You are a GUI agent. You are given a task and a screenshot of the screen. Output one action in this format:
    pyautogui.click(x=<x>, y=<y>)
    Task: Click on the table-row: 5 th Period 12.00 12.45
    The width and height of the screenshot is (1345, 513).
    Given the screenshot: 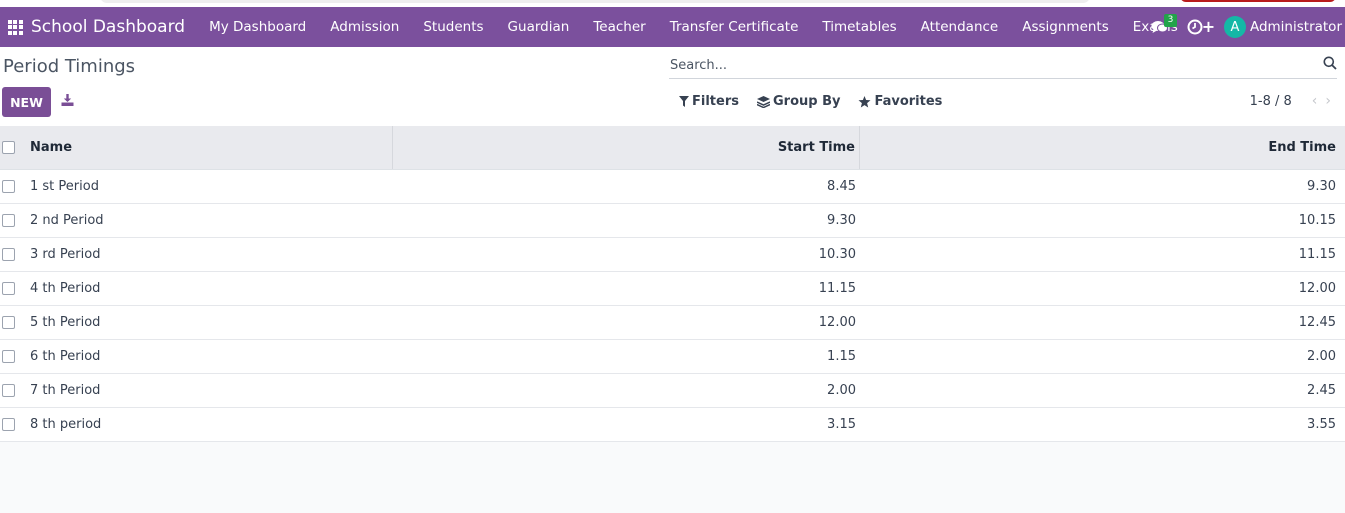 What is the action you would take?
    pyautogui.click(x=672, y=323)
    